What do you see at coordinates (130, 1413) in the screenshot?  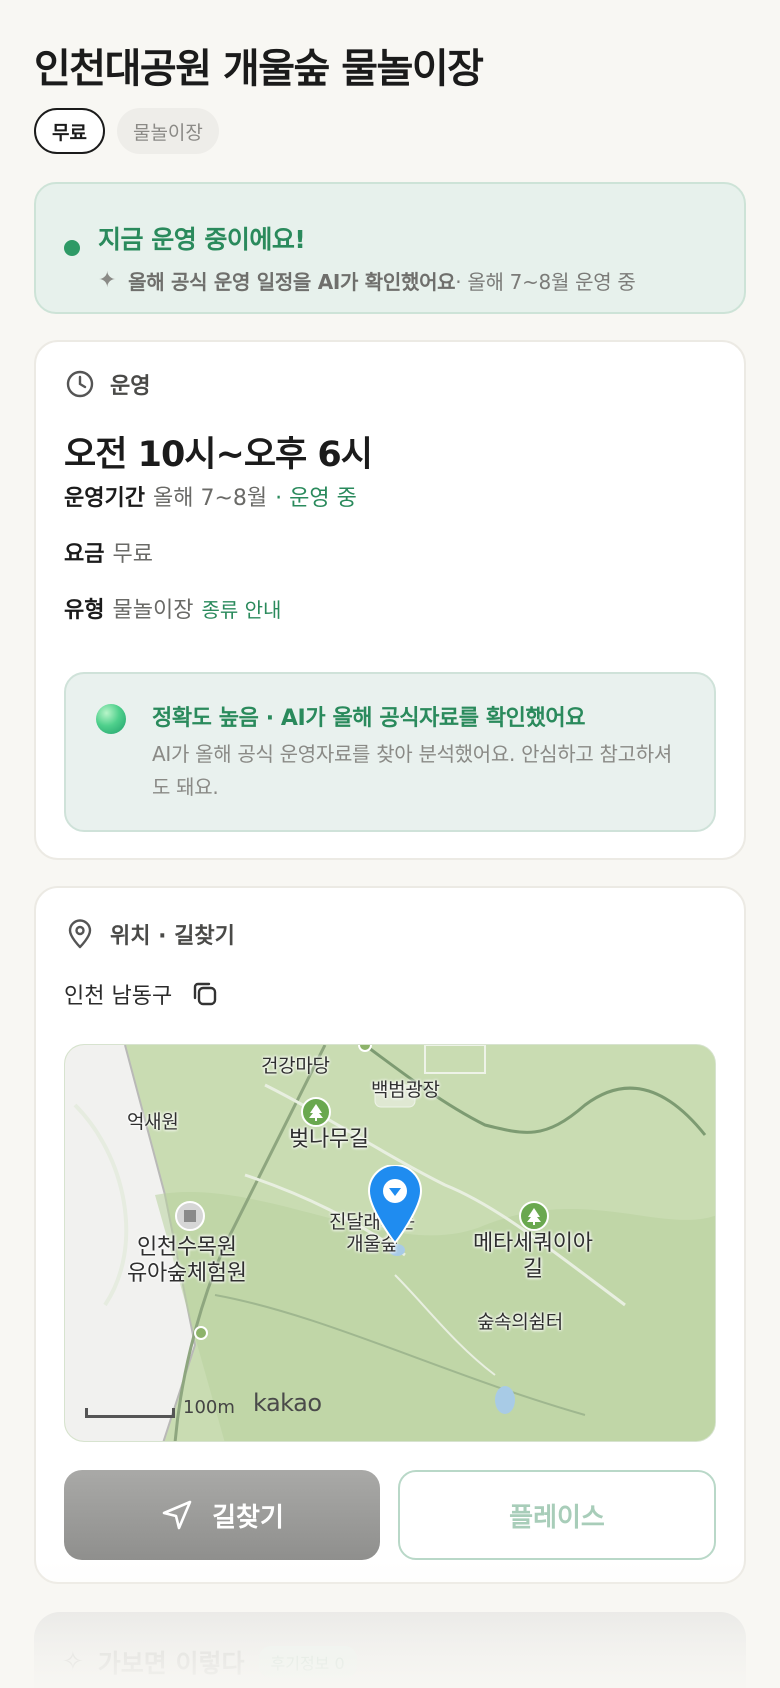 I see `scale-bar` at bounding box center [130, 1413].